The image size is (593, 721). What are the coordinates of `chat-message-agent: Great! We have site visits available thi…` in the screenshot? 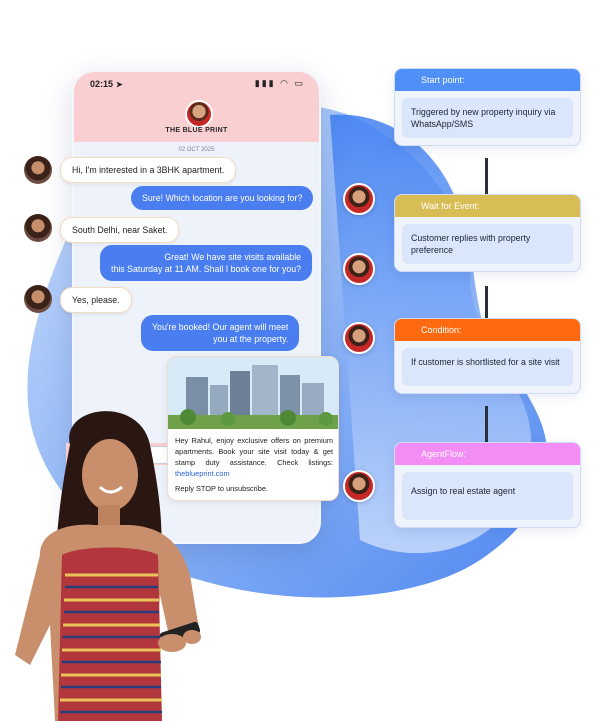 It's located at (206, 263).